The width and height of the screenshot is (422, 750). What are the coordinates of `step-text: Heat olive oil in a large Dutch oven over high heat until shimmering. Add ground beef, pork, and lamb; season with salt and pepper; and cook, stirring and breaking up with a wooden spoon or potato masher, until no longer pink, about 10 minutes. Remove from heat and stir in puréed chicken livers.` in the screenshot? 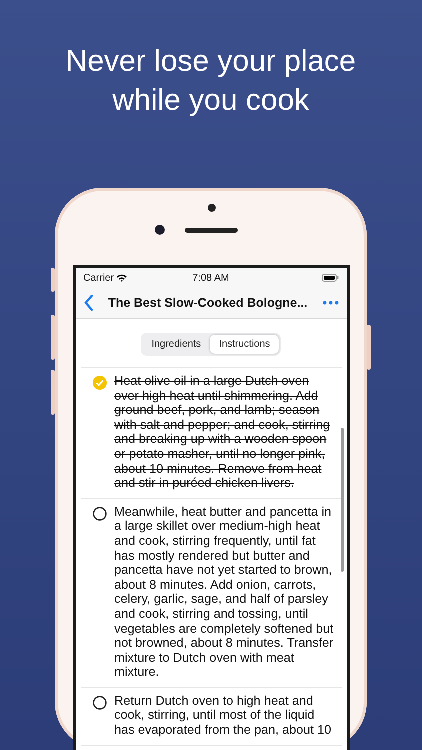 It's located at (223, 432).